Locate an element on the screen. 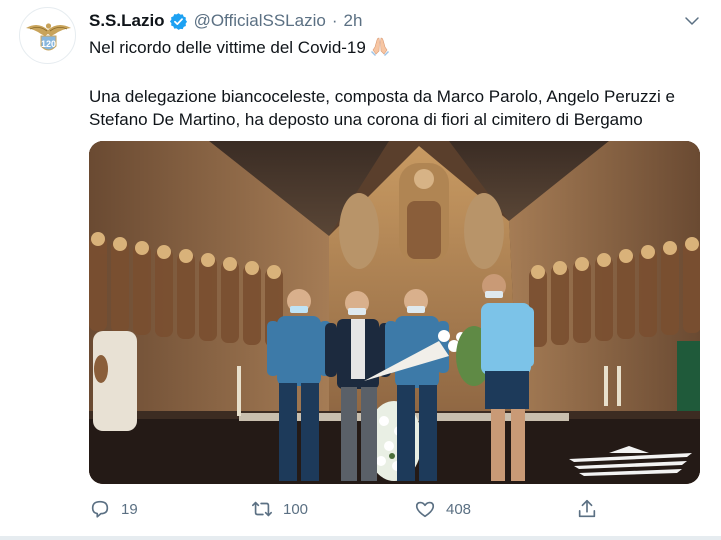 The image size is (721, 540). retweet-count: 100 is located at coordinates (296, 509).